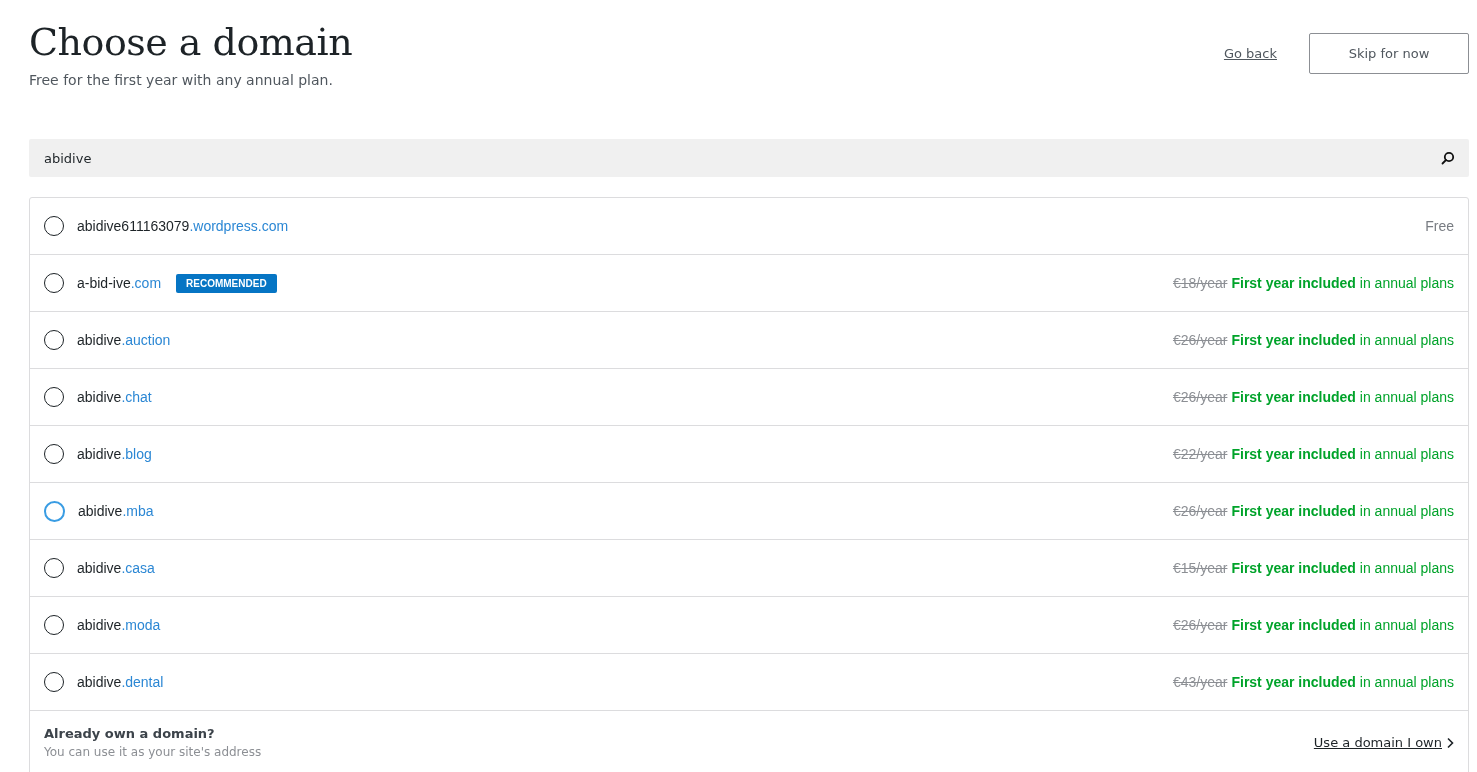  What do you see at coordinates (749, 340) in the screenshot?
I see `domain-row: abidive.auction €26/year First year included in annual plans` at bounding box center [749, 340].